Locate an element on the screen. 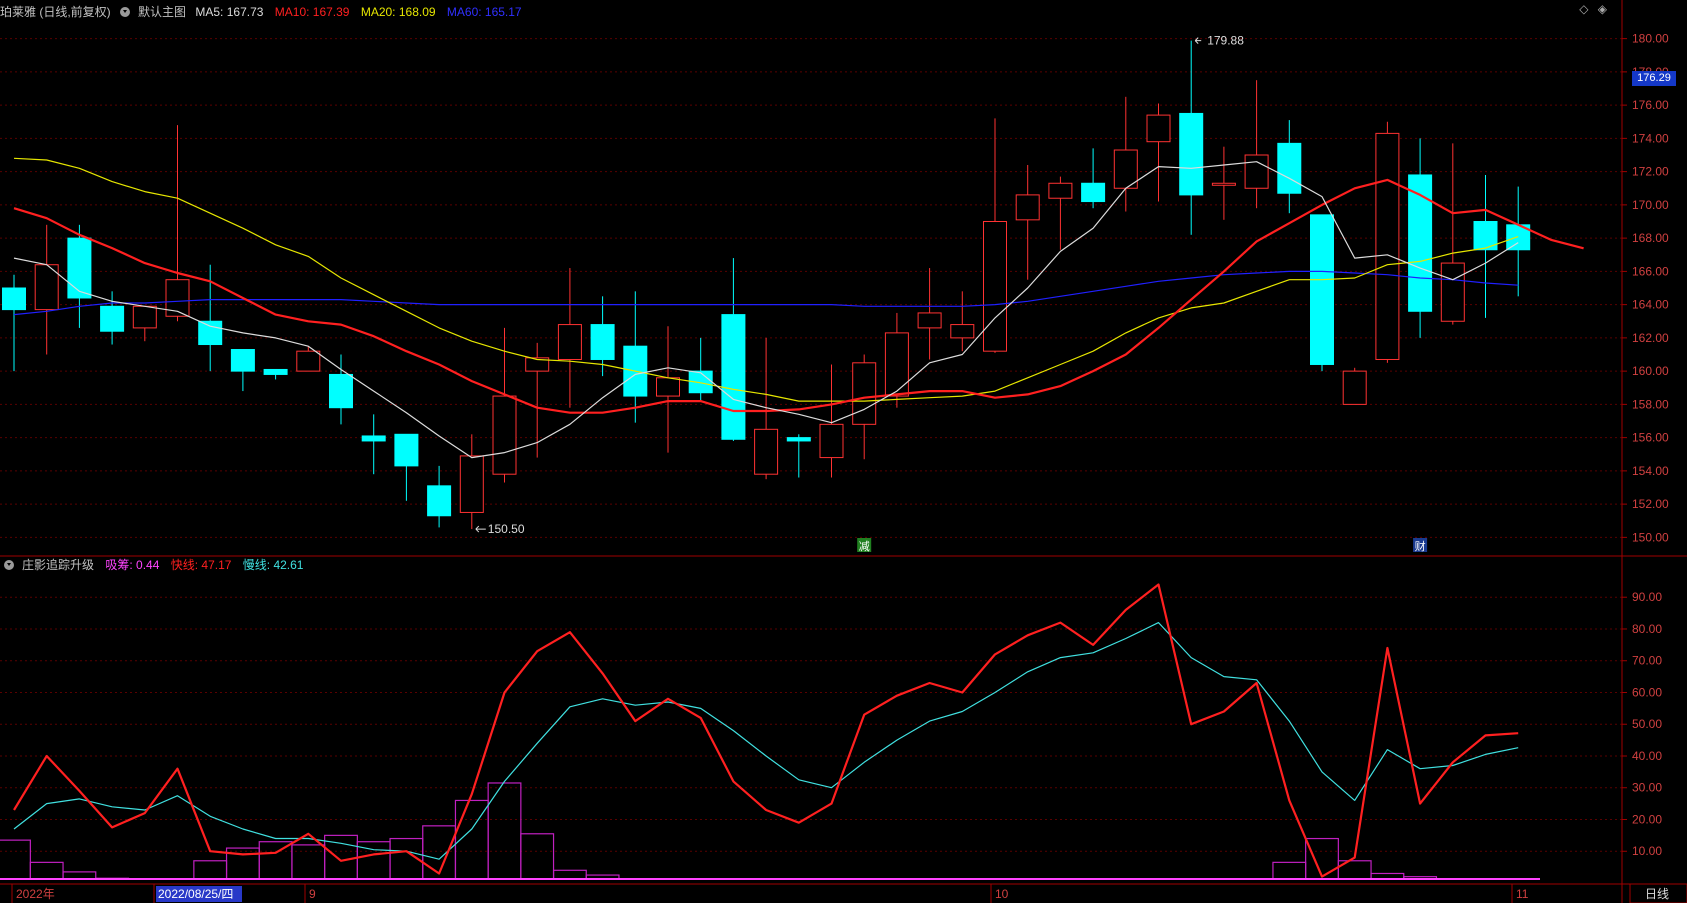  price-tick-label: 158.00 is located at coordinates (1650, 404).